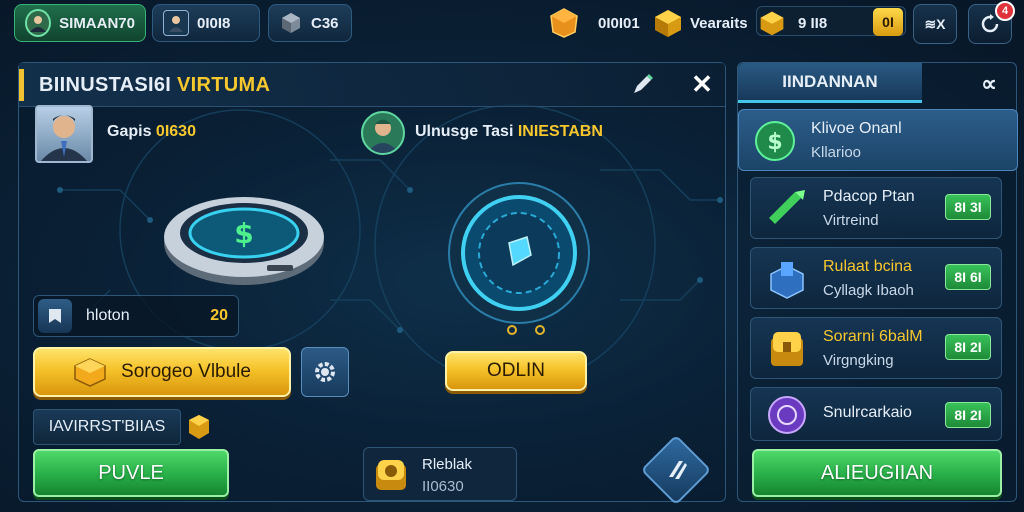 This screenshot has width=1024, height=512. Describe the element at coordinates (719, 23) in the screenshot. I see `resource-label: Vearaits` at that location.